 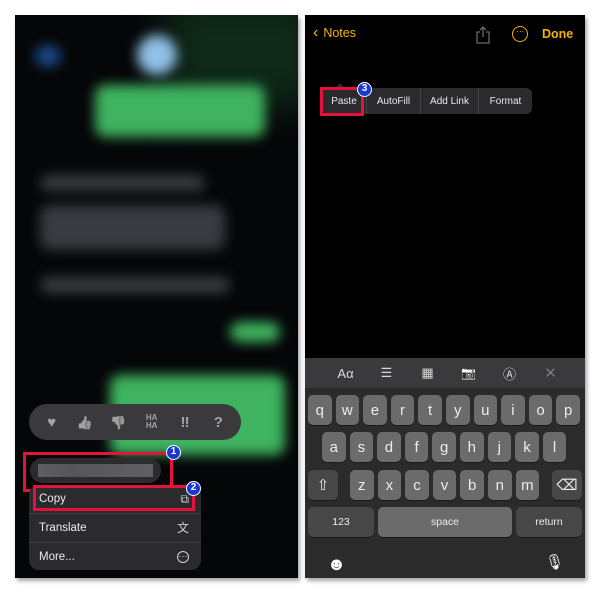 What do you see at coordinates (118, 422) in the screenshot?
I see `thumbs-down-icon: 👎` at bounding box center [118, 422].